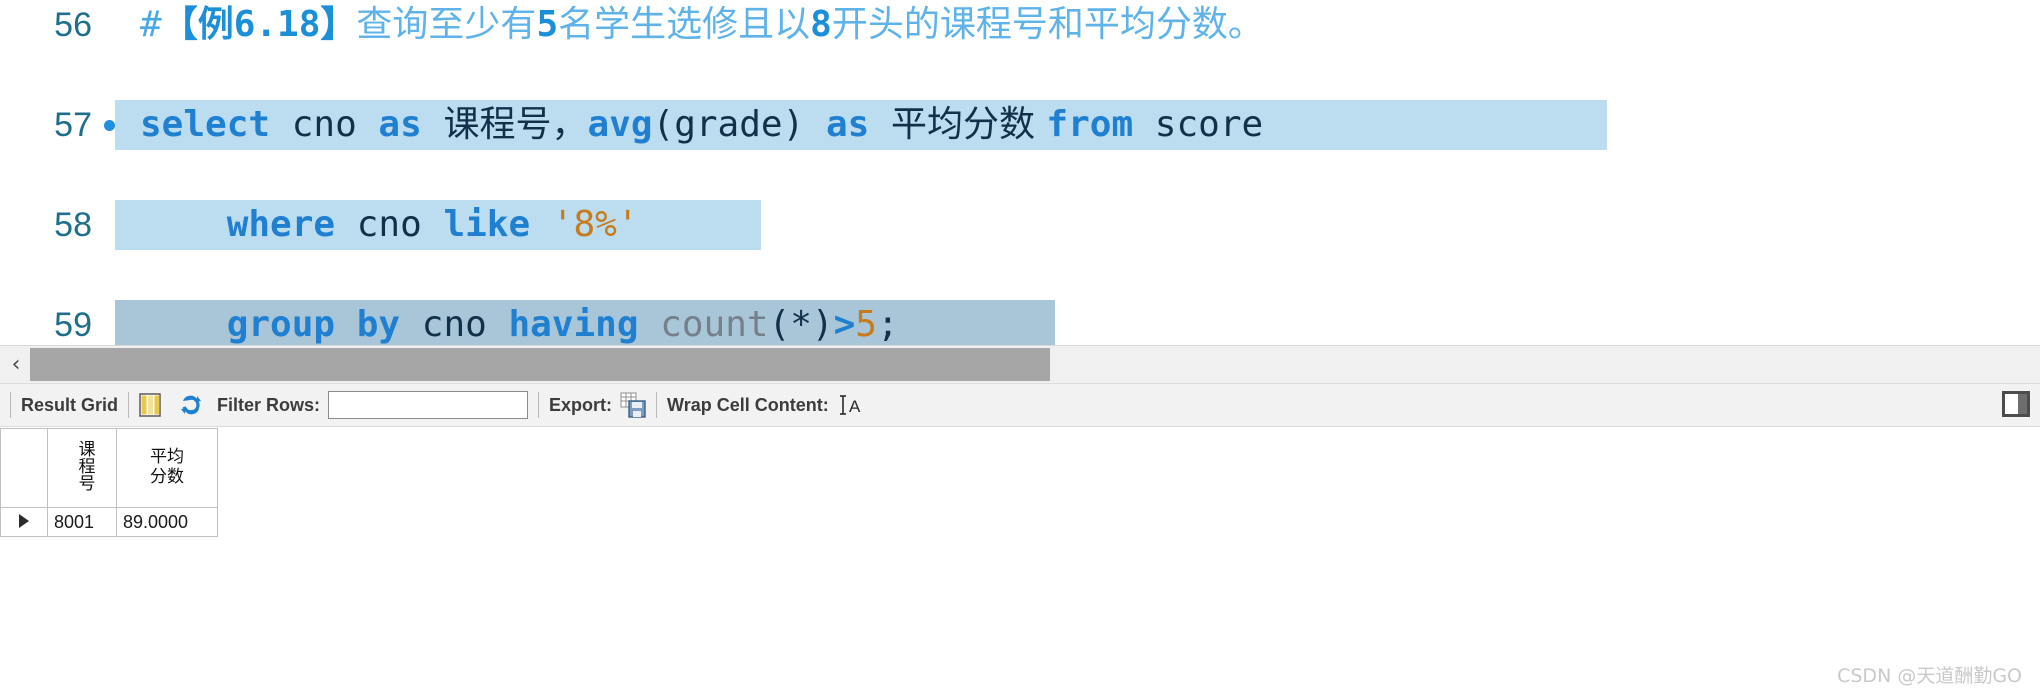 Image resolution: width=2040 pixels, height=700 pixels. Describe the element at coordinates (46, 125) in the screenshot. I see `line-number-gutter: 57` at that location.